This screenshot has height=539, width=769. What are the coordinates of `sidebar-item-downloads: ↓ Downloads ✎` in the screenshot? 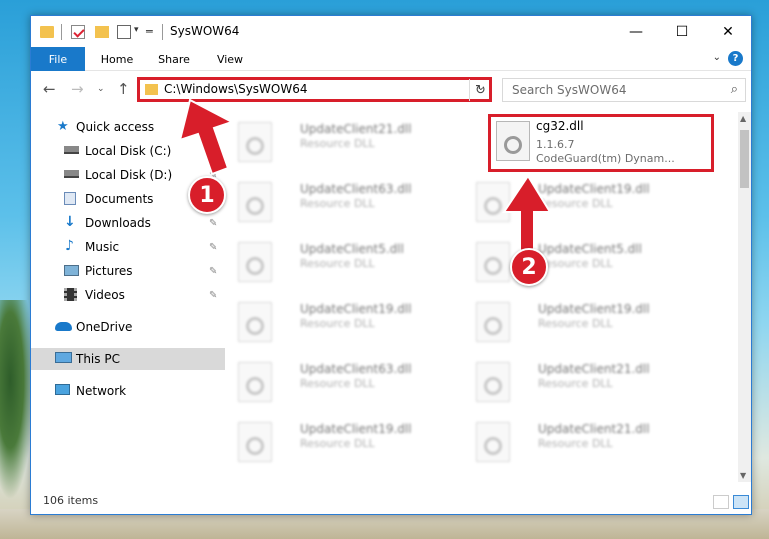 It's located at (128, 223).